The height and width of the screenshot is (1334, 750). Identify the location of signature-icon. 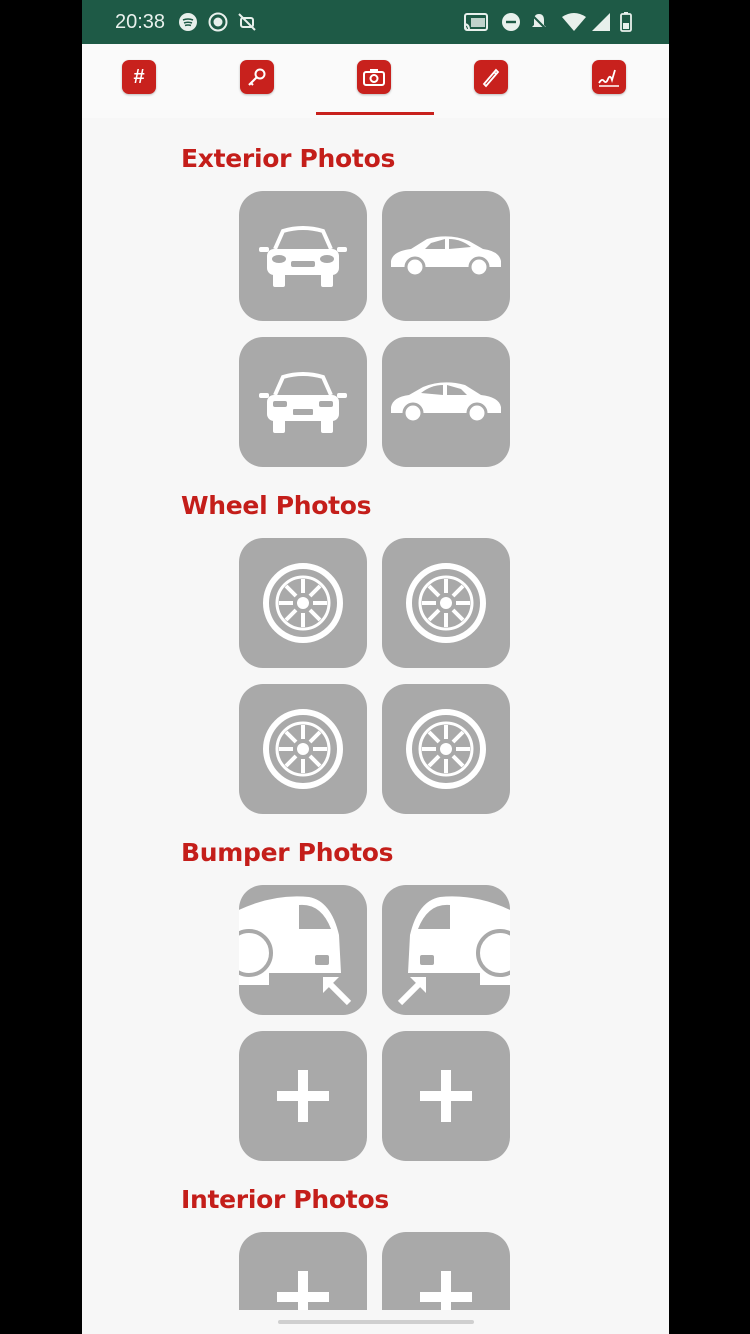
(608, 78).